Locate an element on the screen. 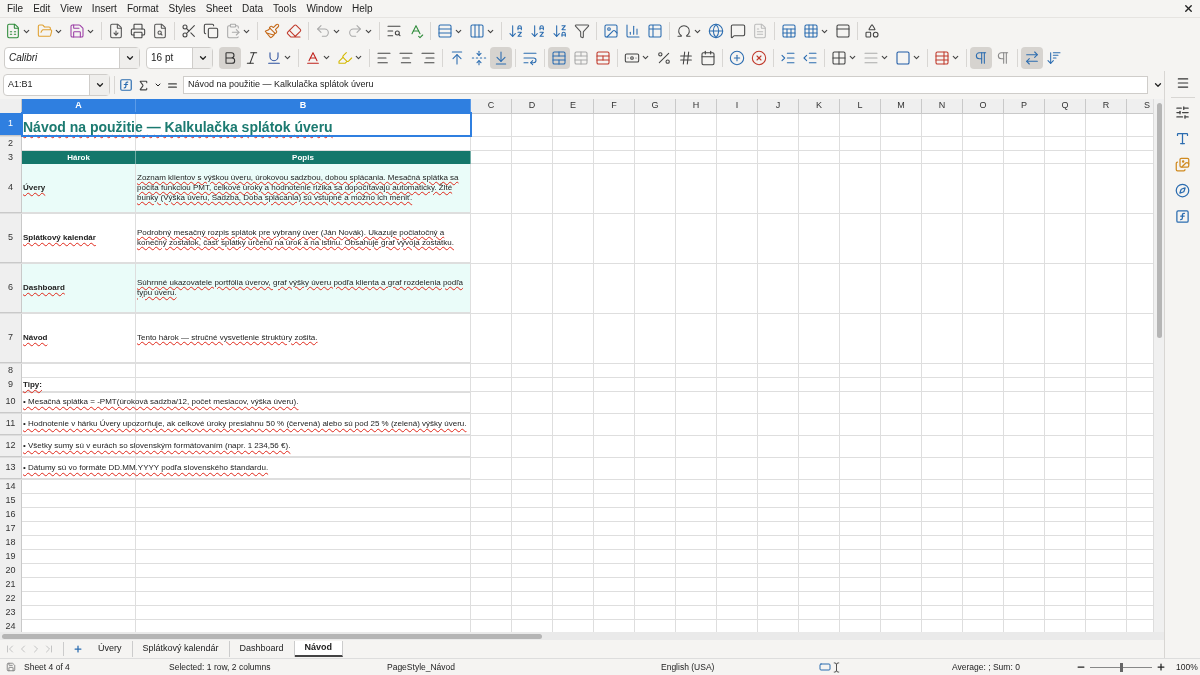  expand-formula-icon is located at coordinates (1158, 85).